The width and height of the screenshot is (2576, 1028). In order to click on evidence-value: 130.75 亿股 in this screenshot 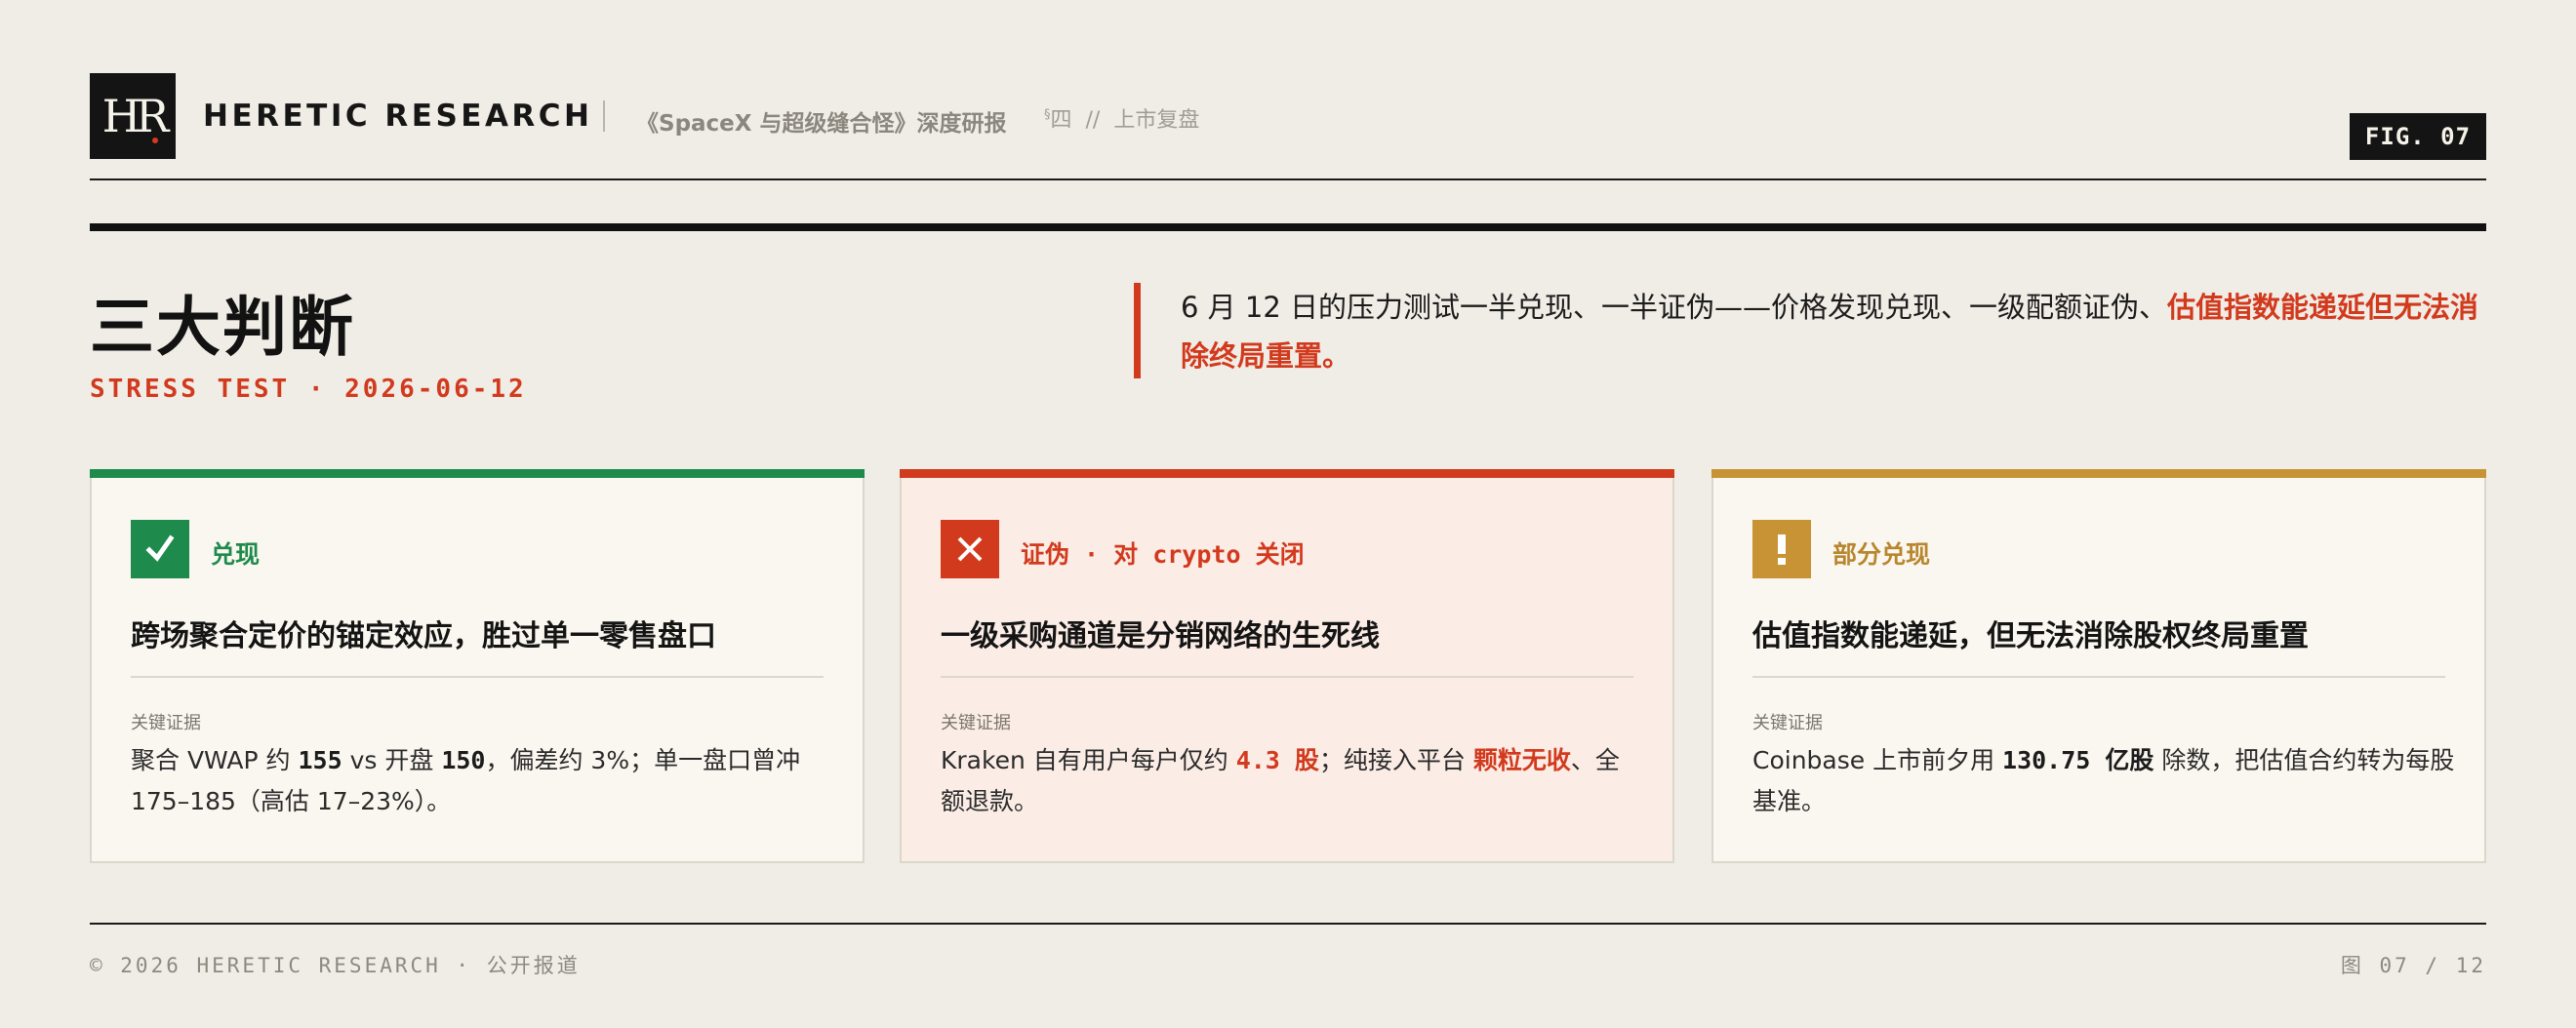, I will do `click(2078, 760)`.